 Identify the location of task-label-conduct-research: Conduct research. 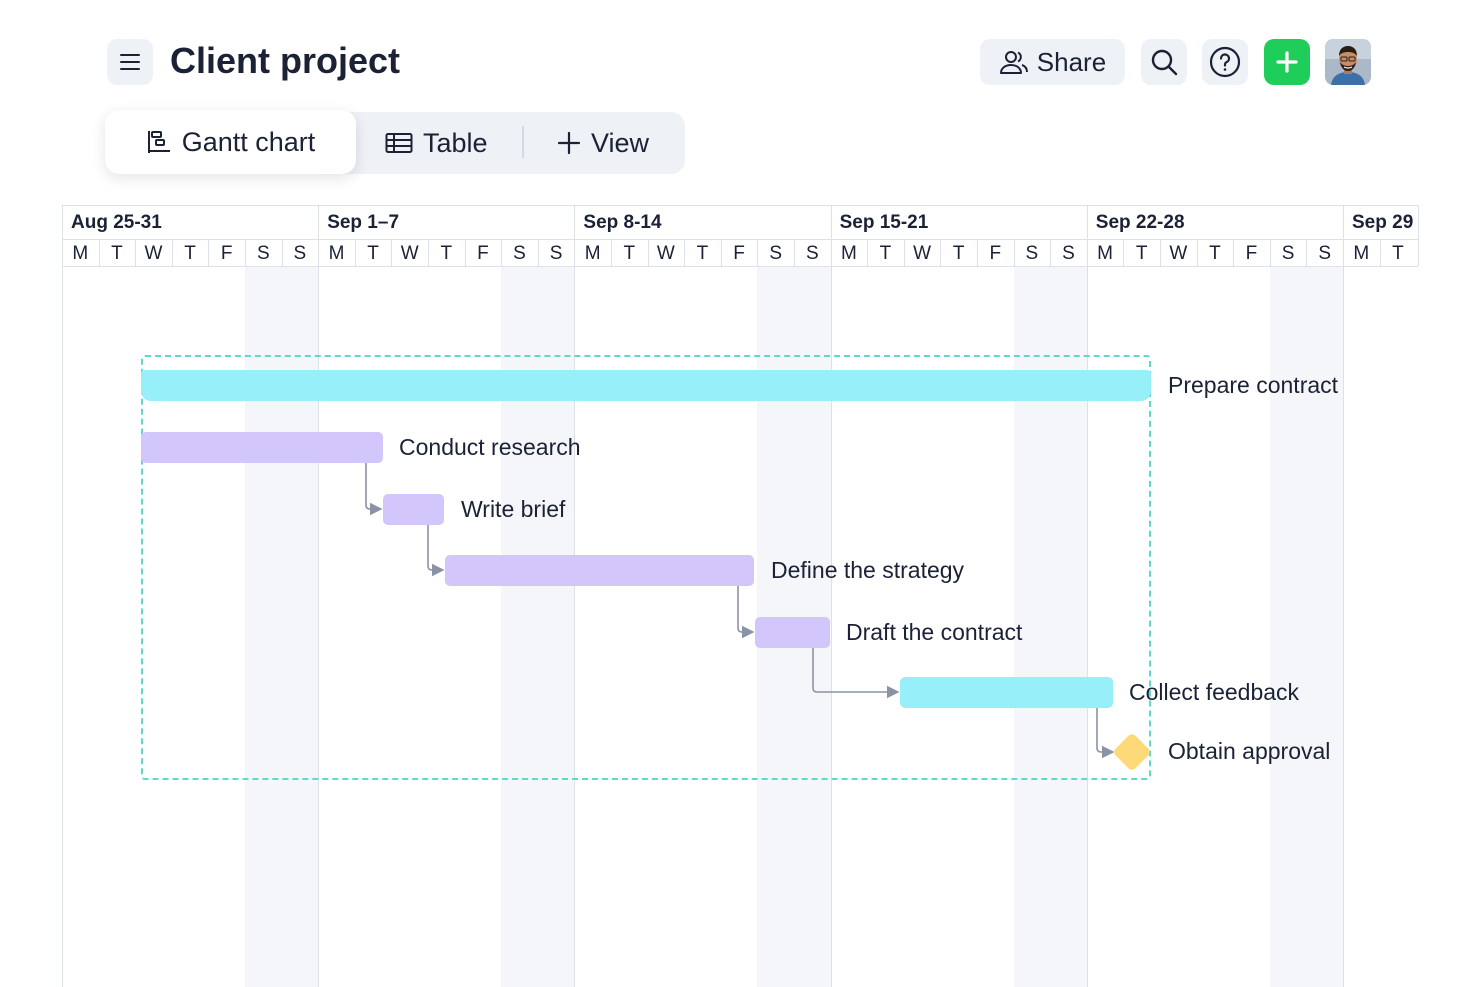
(490, 447).